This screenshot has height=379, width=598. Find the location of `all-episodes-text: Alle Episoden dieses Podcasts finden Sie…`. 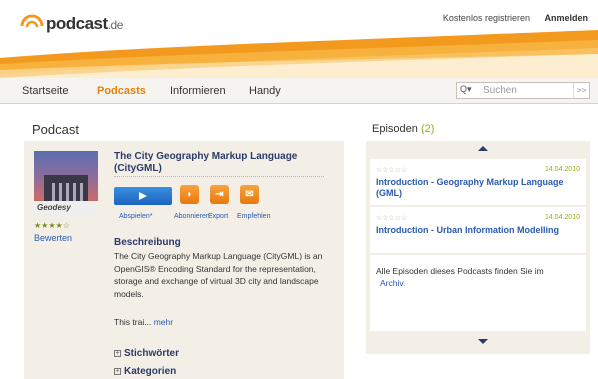

all-episodes-text: Alle Episoden dieses Podcasts finden Sie… is located at coordinates (478, 277).